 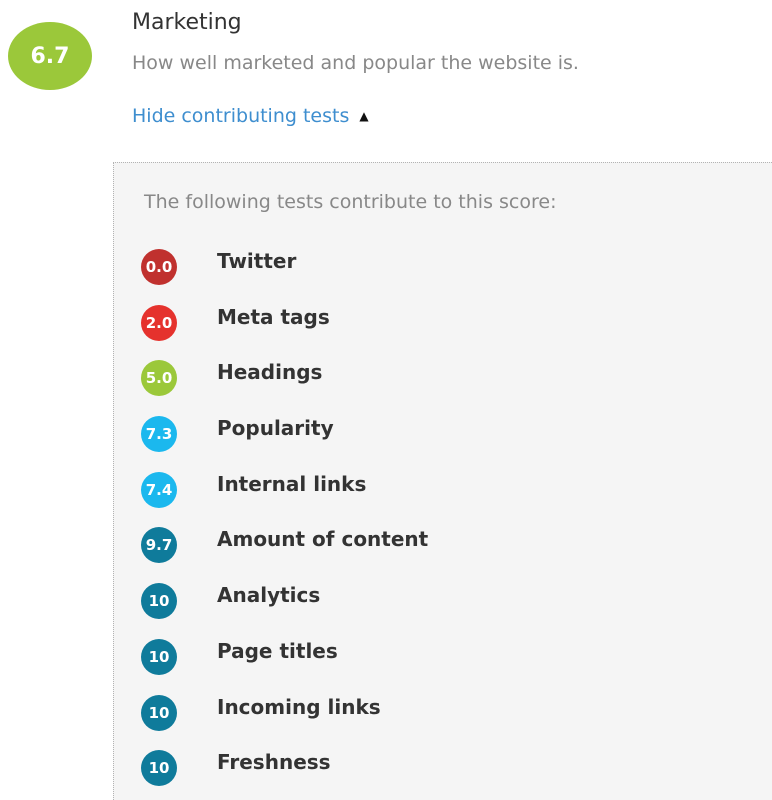 I want to click on test-name: Analytics, so click(x=269, y=595).